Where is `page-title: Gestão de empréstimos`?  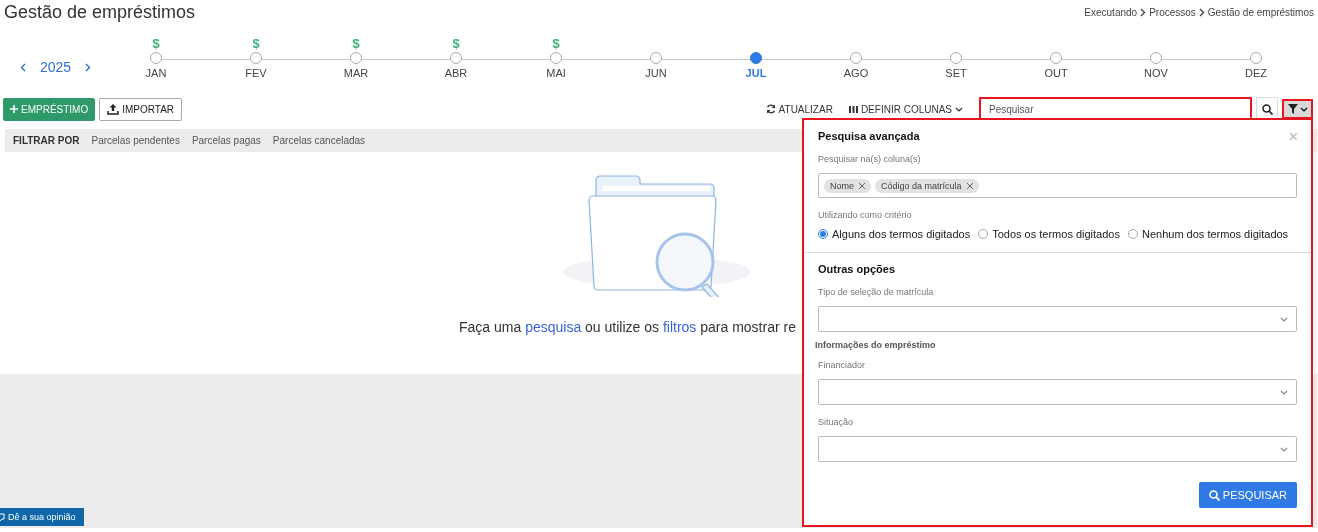 page-title: Gestão de empréstimos is located at coordinates (100, 12).